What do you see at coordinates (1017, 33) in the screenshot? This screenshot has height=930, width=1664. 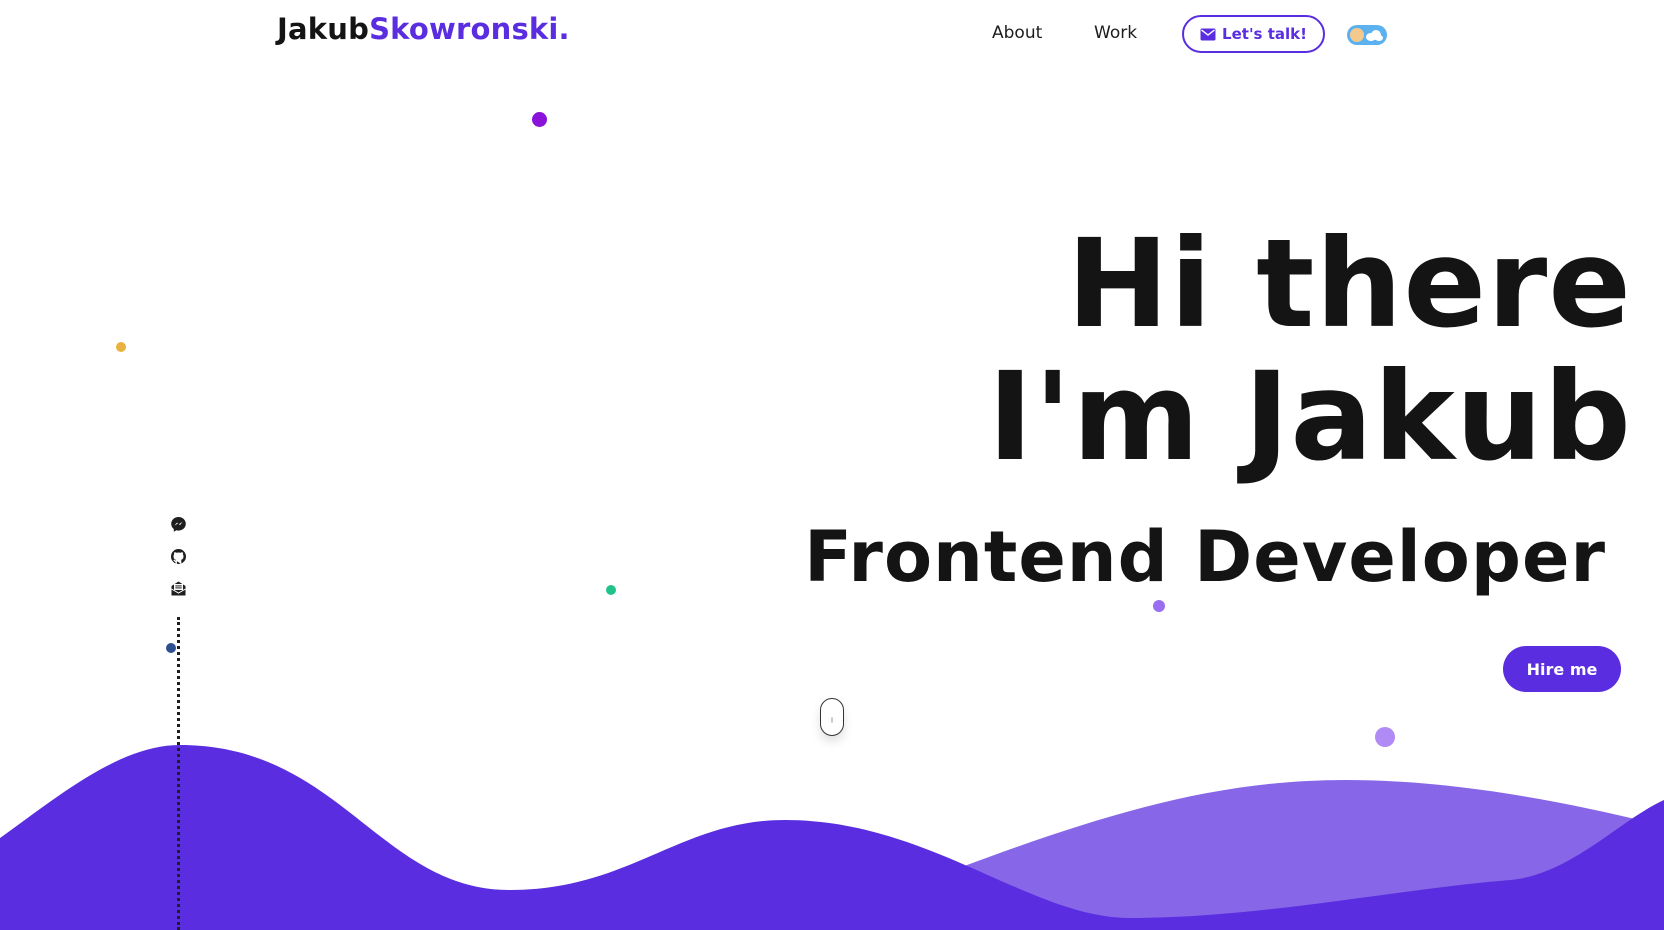 I see `nav-about-link: About` at bounding box center [1017, 33].